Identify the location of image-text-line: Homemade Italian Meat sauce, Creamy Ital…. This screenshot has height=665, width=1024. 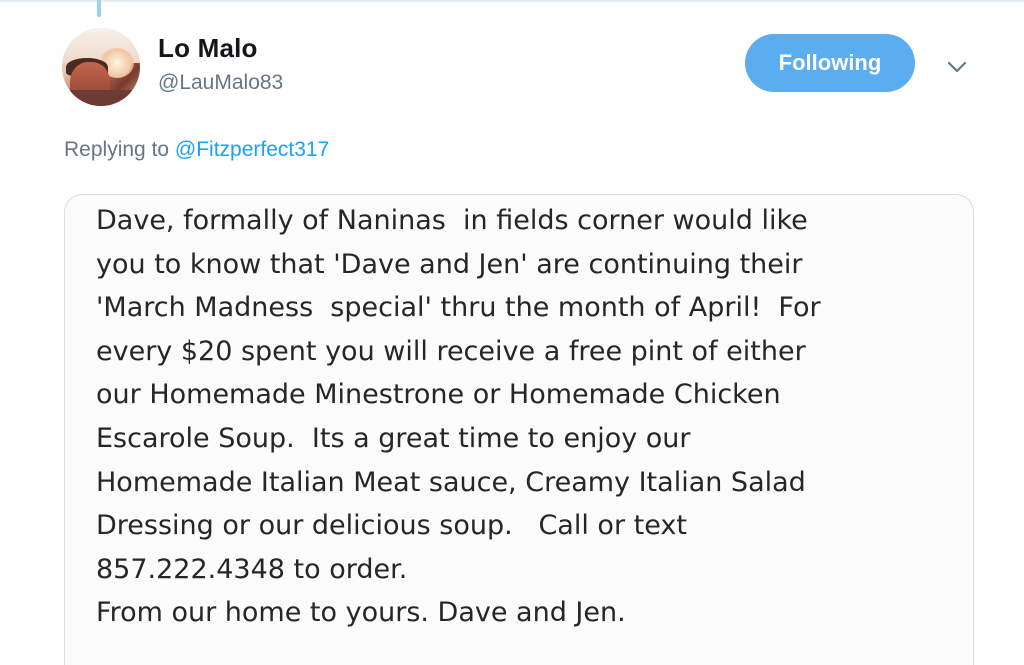
(451, 482).